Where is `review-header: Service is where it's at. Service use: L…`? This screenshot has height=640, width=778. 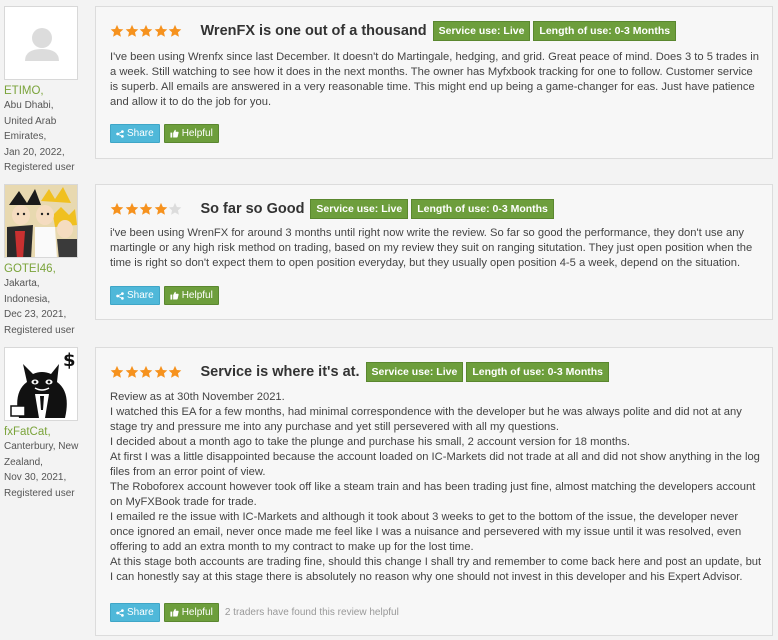
review-header: Service is where it's at. Service use: L… is located at coordinates (361, 372).